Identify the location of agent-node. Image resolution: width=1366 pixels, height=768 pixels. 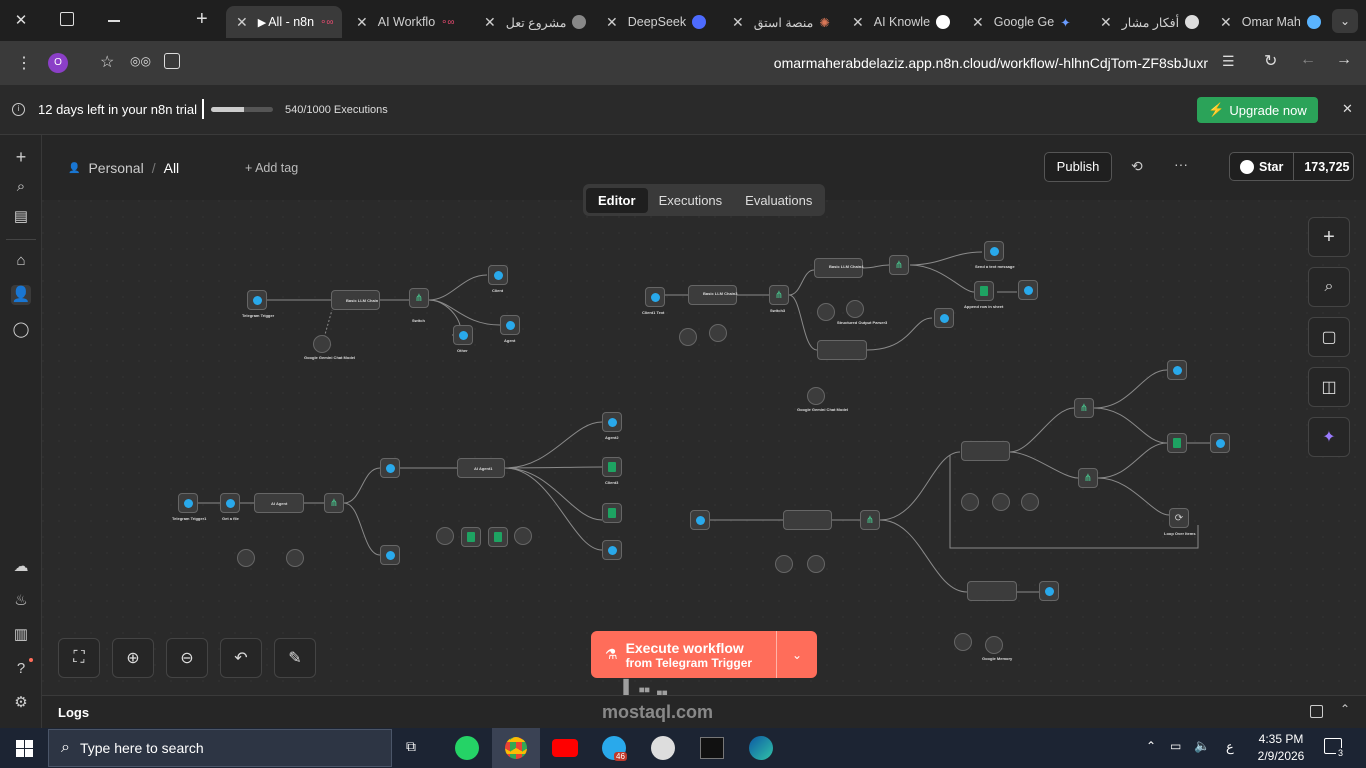
(510, 325).